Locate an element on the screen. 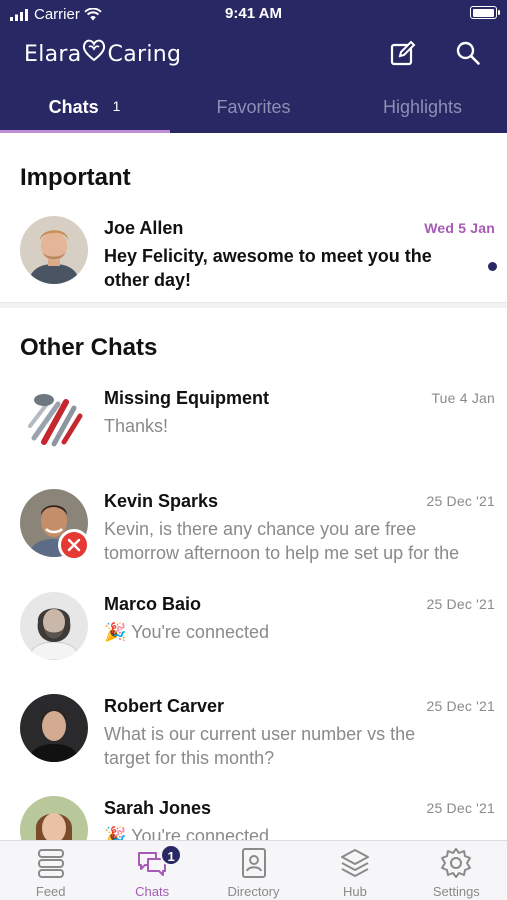 The width and height of the screenshot is (507, 900). tab-chats-label: Chats is located at coordinates (73, 107).